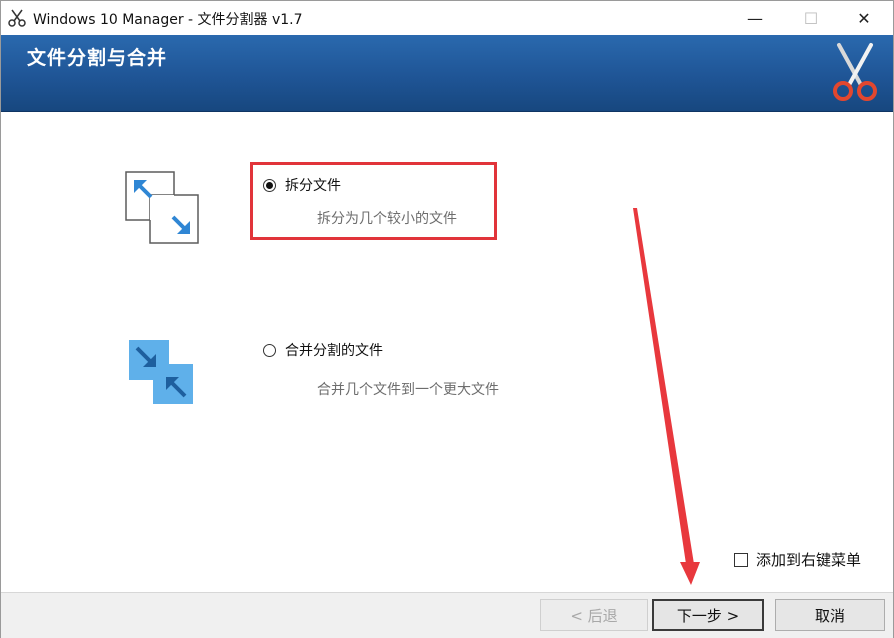  I want to click on split-file-radio: 拆分文件, so click(302, 185).